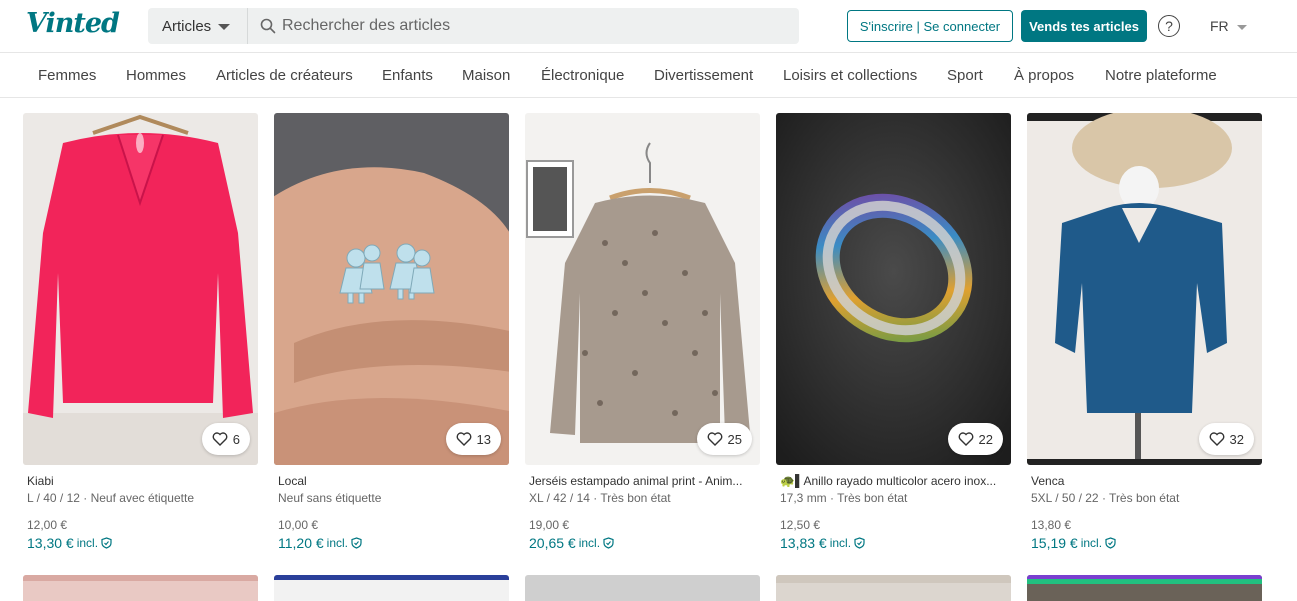 The image size is (1297, 601). Describe the element at coordinates (1146, 543) in the screenshot. I see `item-price-incl: 15,19 € incl.` at that location.